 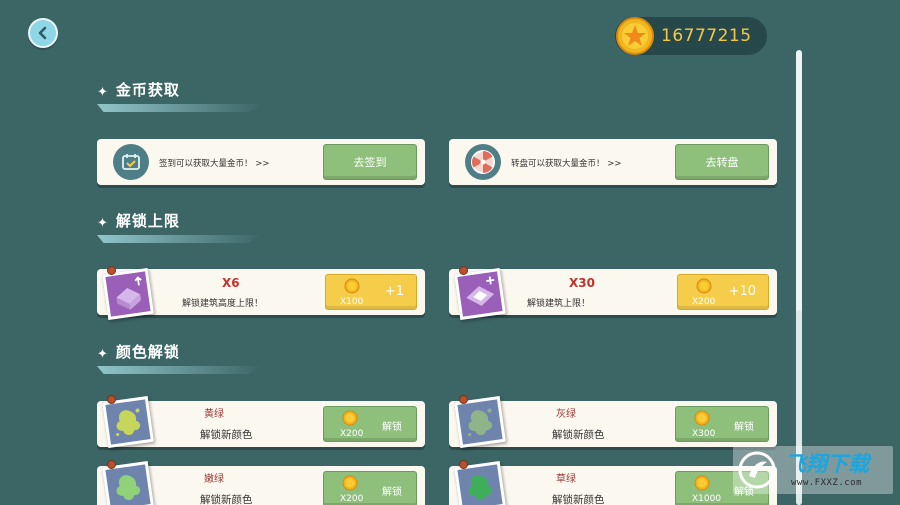 I want to click on limit-multiplier: X30, so click(x=582, y=283).